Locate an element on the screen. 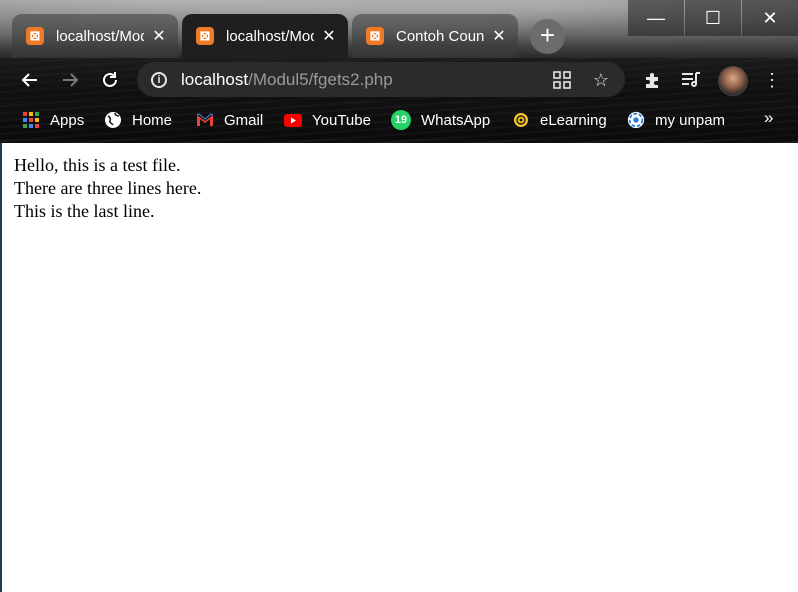 The image size is (798, 592). reload-icon is located at coordinates (110, 79).